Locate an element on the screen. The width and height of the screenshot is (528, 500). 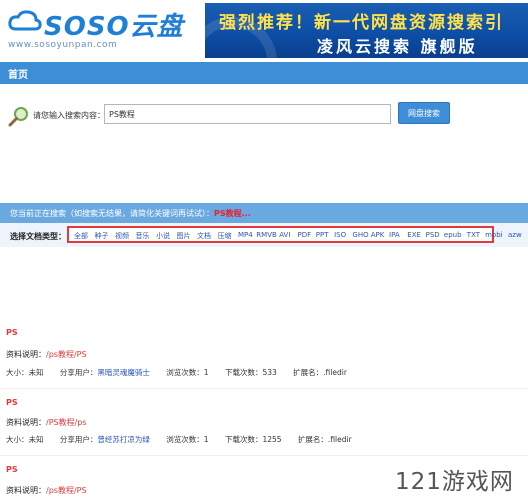
filetype-option: mobi is located at coordinates (494, 235).